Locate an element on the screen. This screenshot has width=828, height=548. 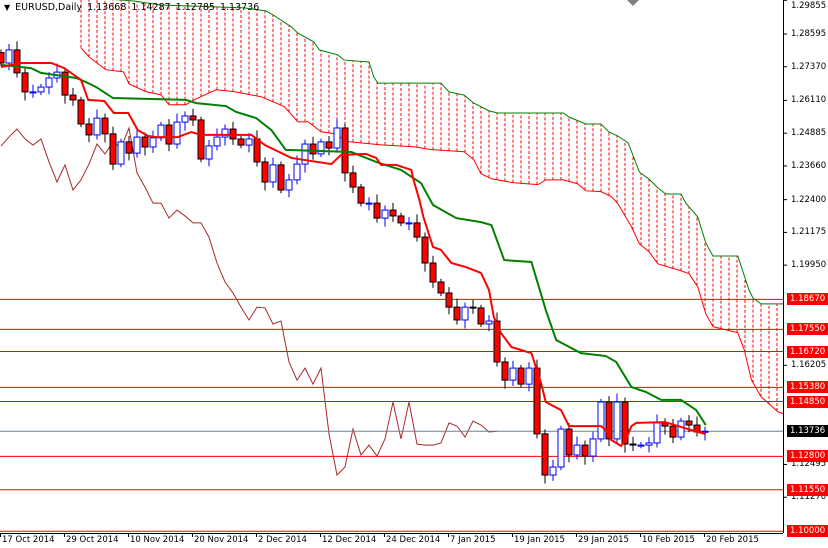
price-axis-label: 1.24885 is located at coordinates (809, 133).